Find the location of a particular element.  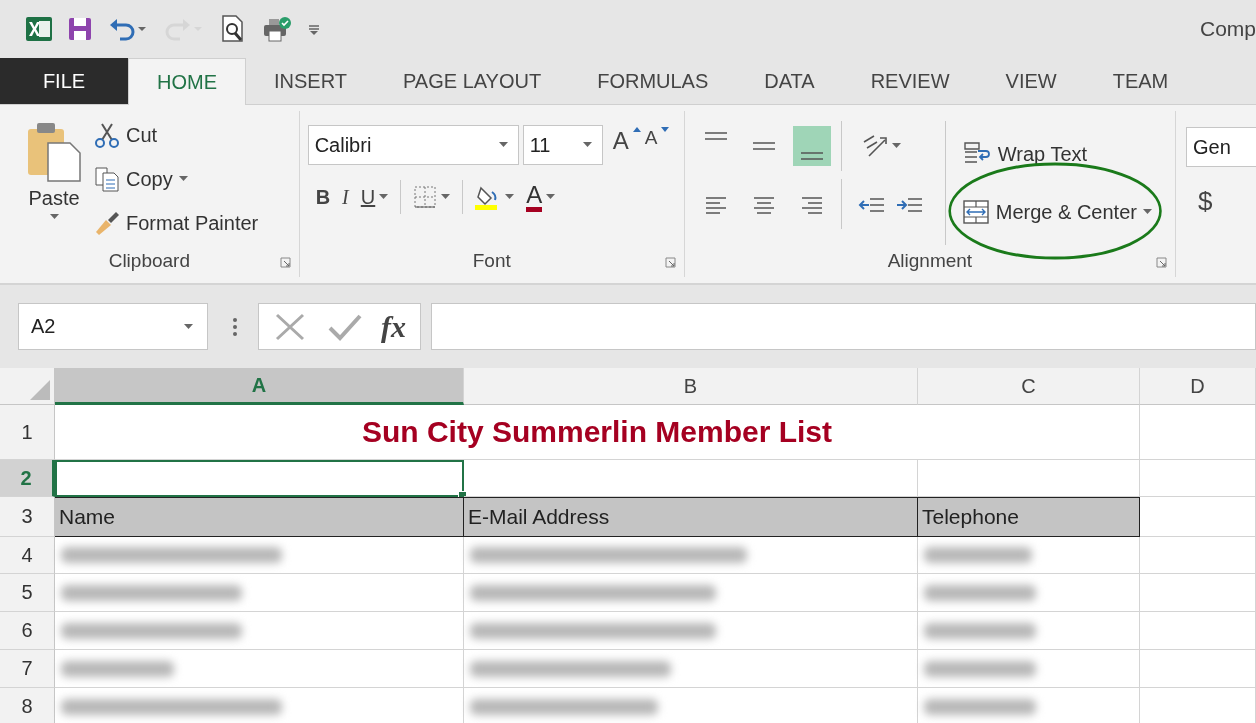

file-tab: FILE is located at coordinates (64, 81).